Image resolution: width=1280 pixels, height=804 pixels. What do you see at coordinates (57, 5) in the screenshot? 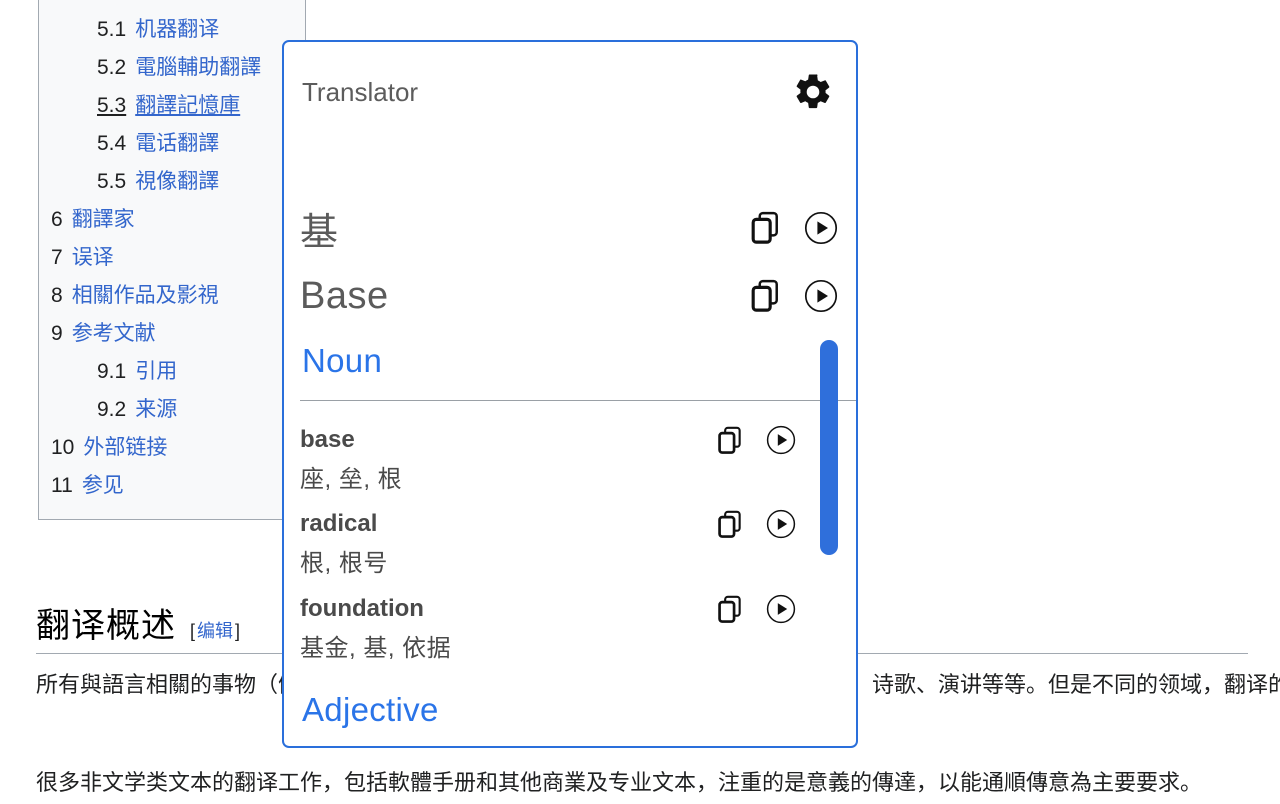
I see `toc-item-number: 5` at bounding box center [57, 5].